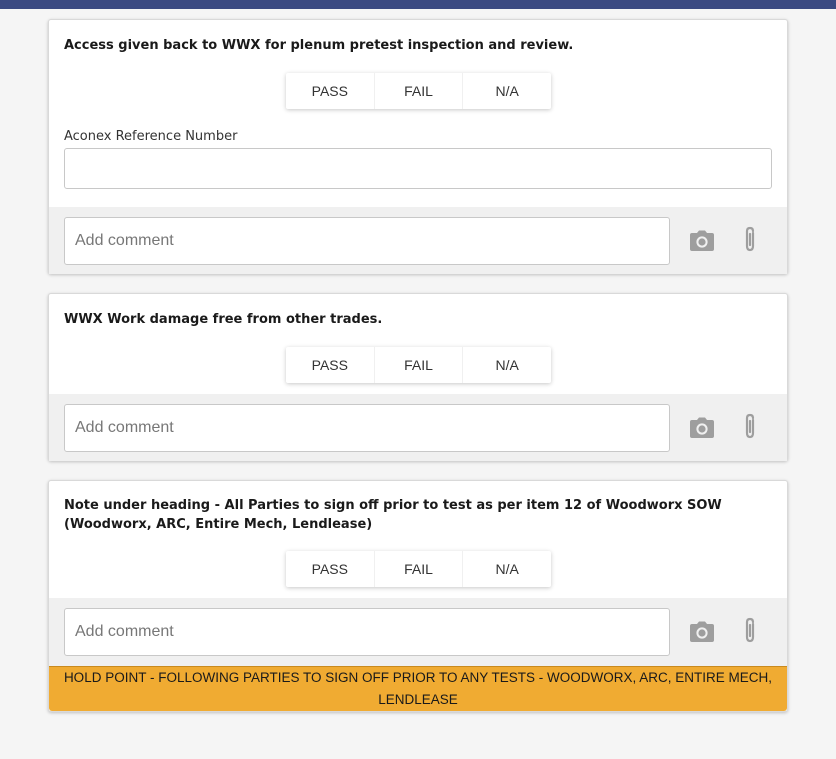 The width and height of the screenshot is (836, 759). What do you see at coordinates (151, 136) in the screenshot?
I see `aconex-reference-label: Aconex Reference Number` at bounding box center [151, 136].